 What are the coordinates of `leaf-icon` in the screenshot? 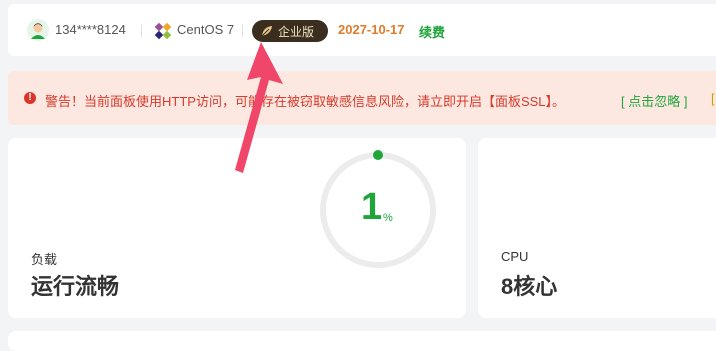 It's located at (266, 31).